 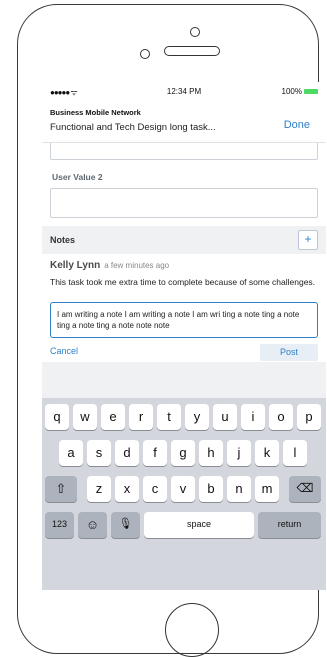 I want to click on key-l: l, so click(x=295, y=453).